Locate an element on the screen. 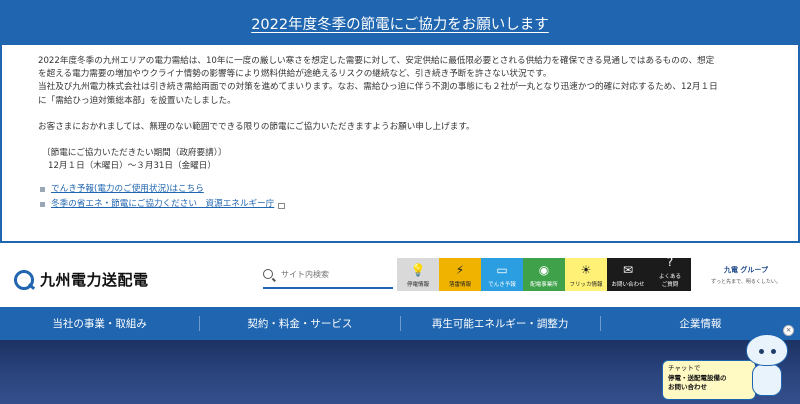  nav-item-contract: 契約・料金・サービス is located at coordinates (300, 323).